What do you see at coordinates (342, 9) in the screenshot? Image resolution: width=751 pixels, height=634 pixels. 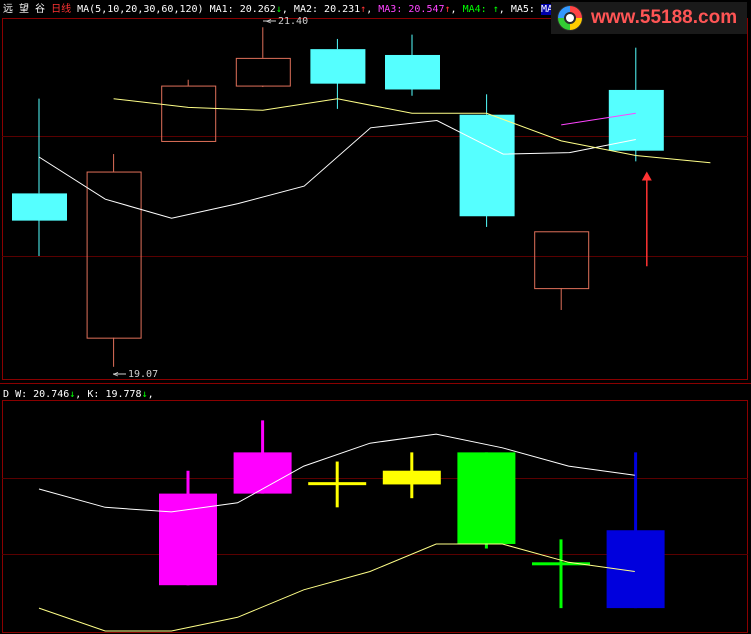 I see `ma2-value: 20.231` at bounding box center [342, 9].